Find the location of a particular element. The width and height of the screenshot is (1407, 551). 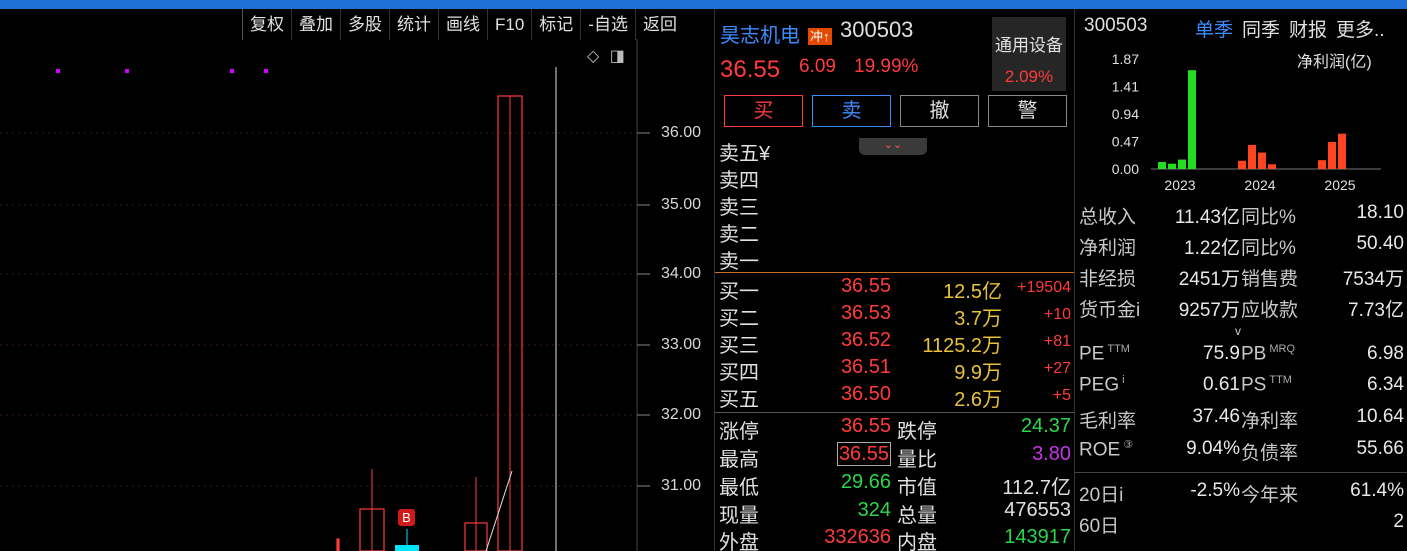

finance-tabs: 单季 同季 财报 更多.. is located at coordinates (1290, 28).